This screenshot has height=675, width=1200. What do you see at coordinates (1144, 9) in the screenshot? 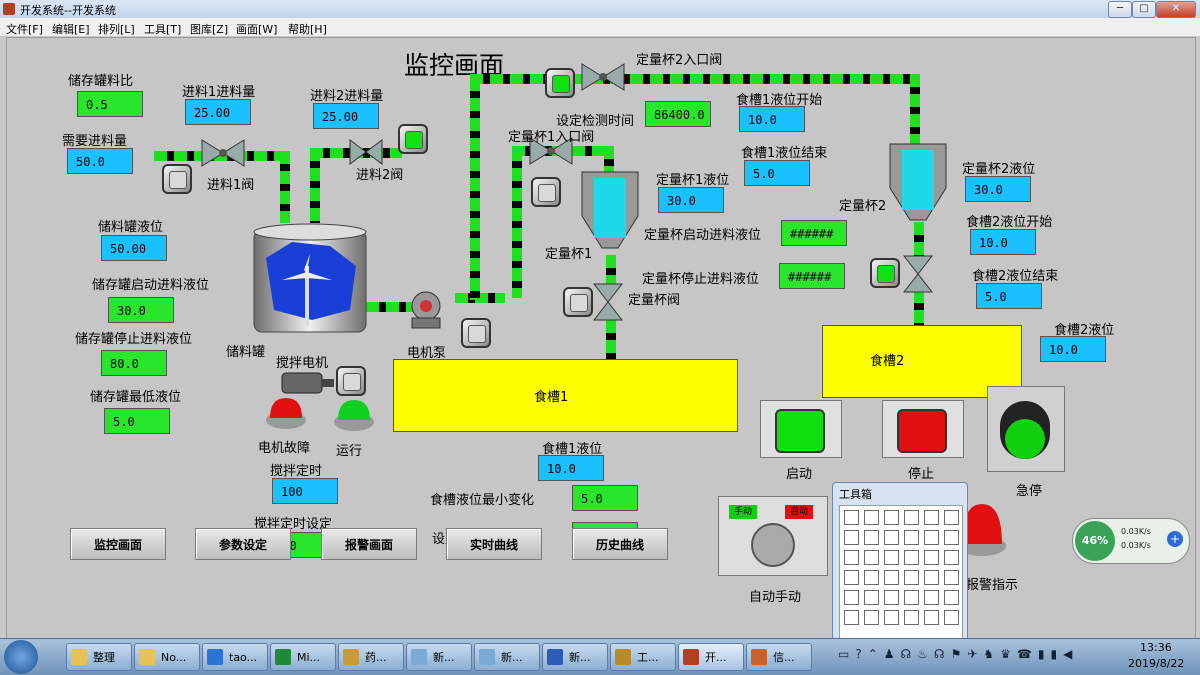
I see `maximize-button: □` at bounding box center [1144, 9].